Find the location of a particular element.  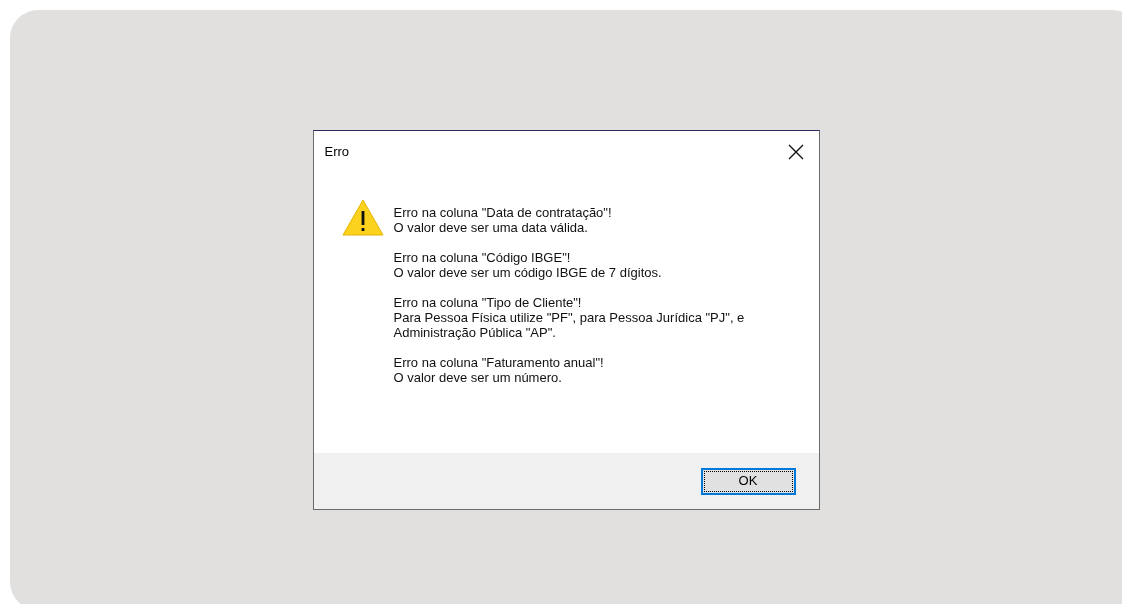

error-message-line: O valor deve ser um número. is located at coordinates (478, 377).